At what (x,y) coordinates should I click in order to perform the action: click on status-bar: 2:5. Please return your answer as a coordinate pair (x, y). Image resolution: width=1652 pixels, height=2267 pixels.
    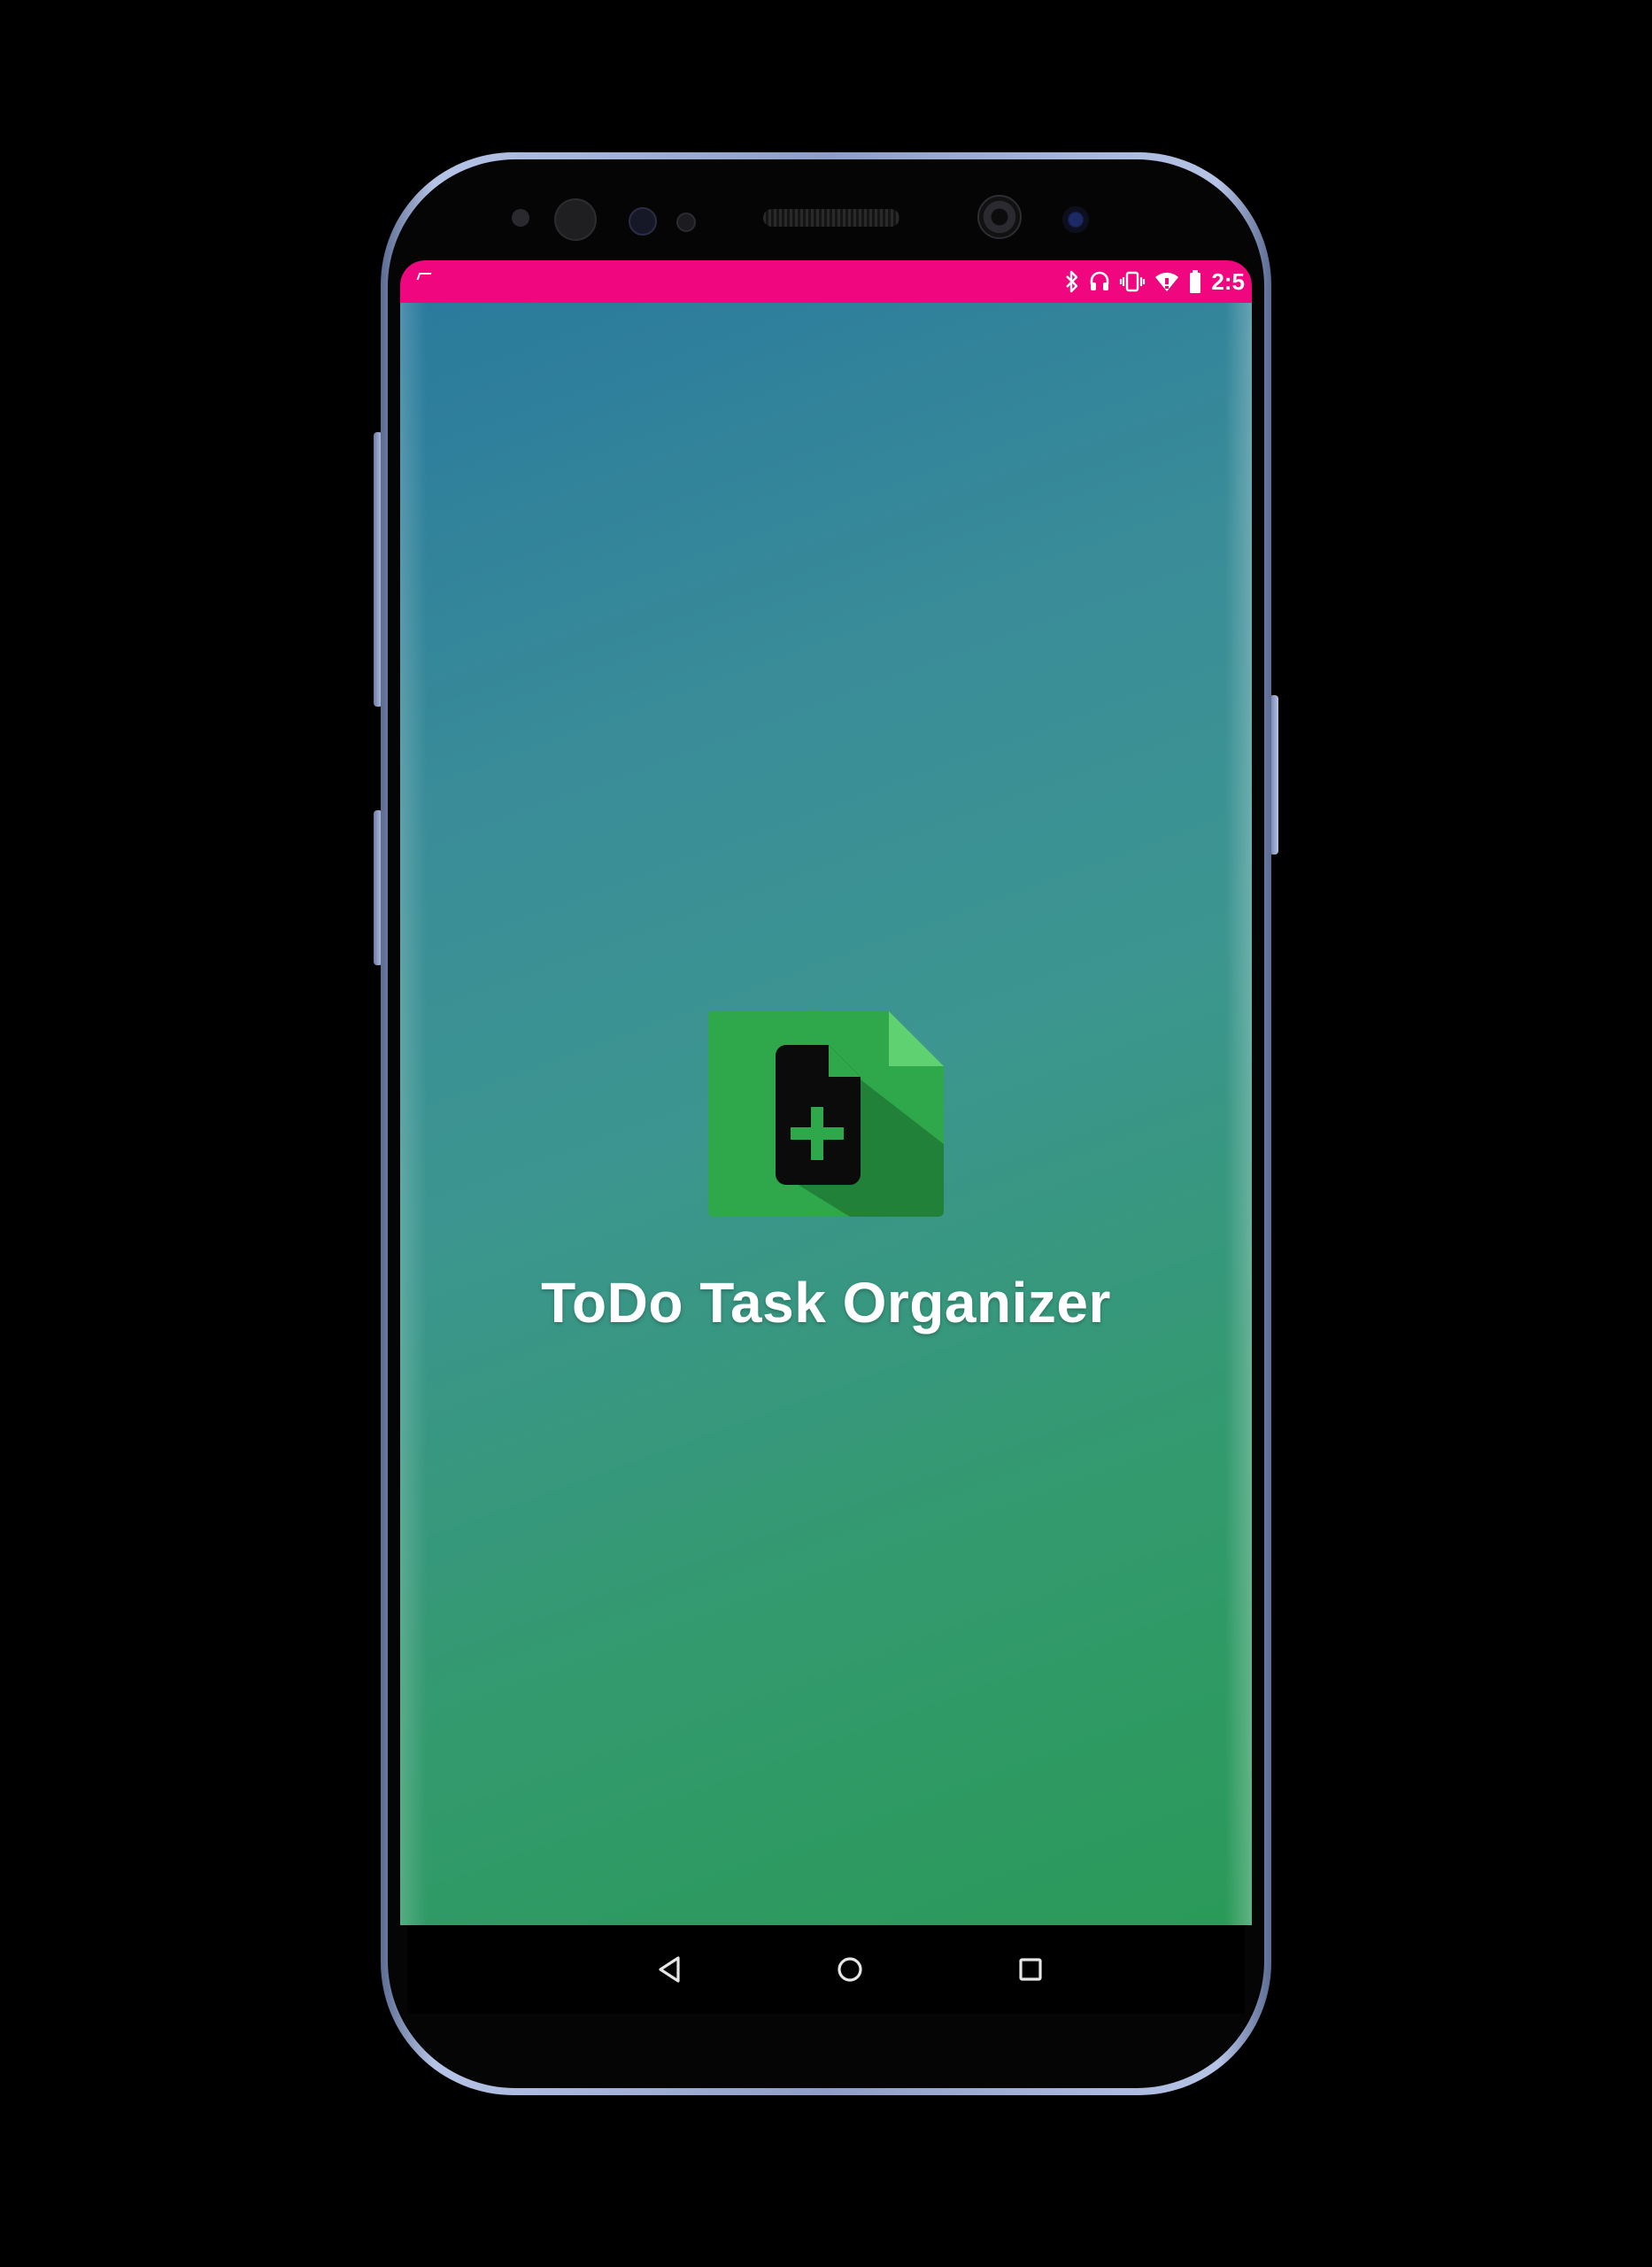
    Looking at the image, I should click on (826, 281).